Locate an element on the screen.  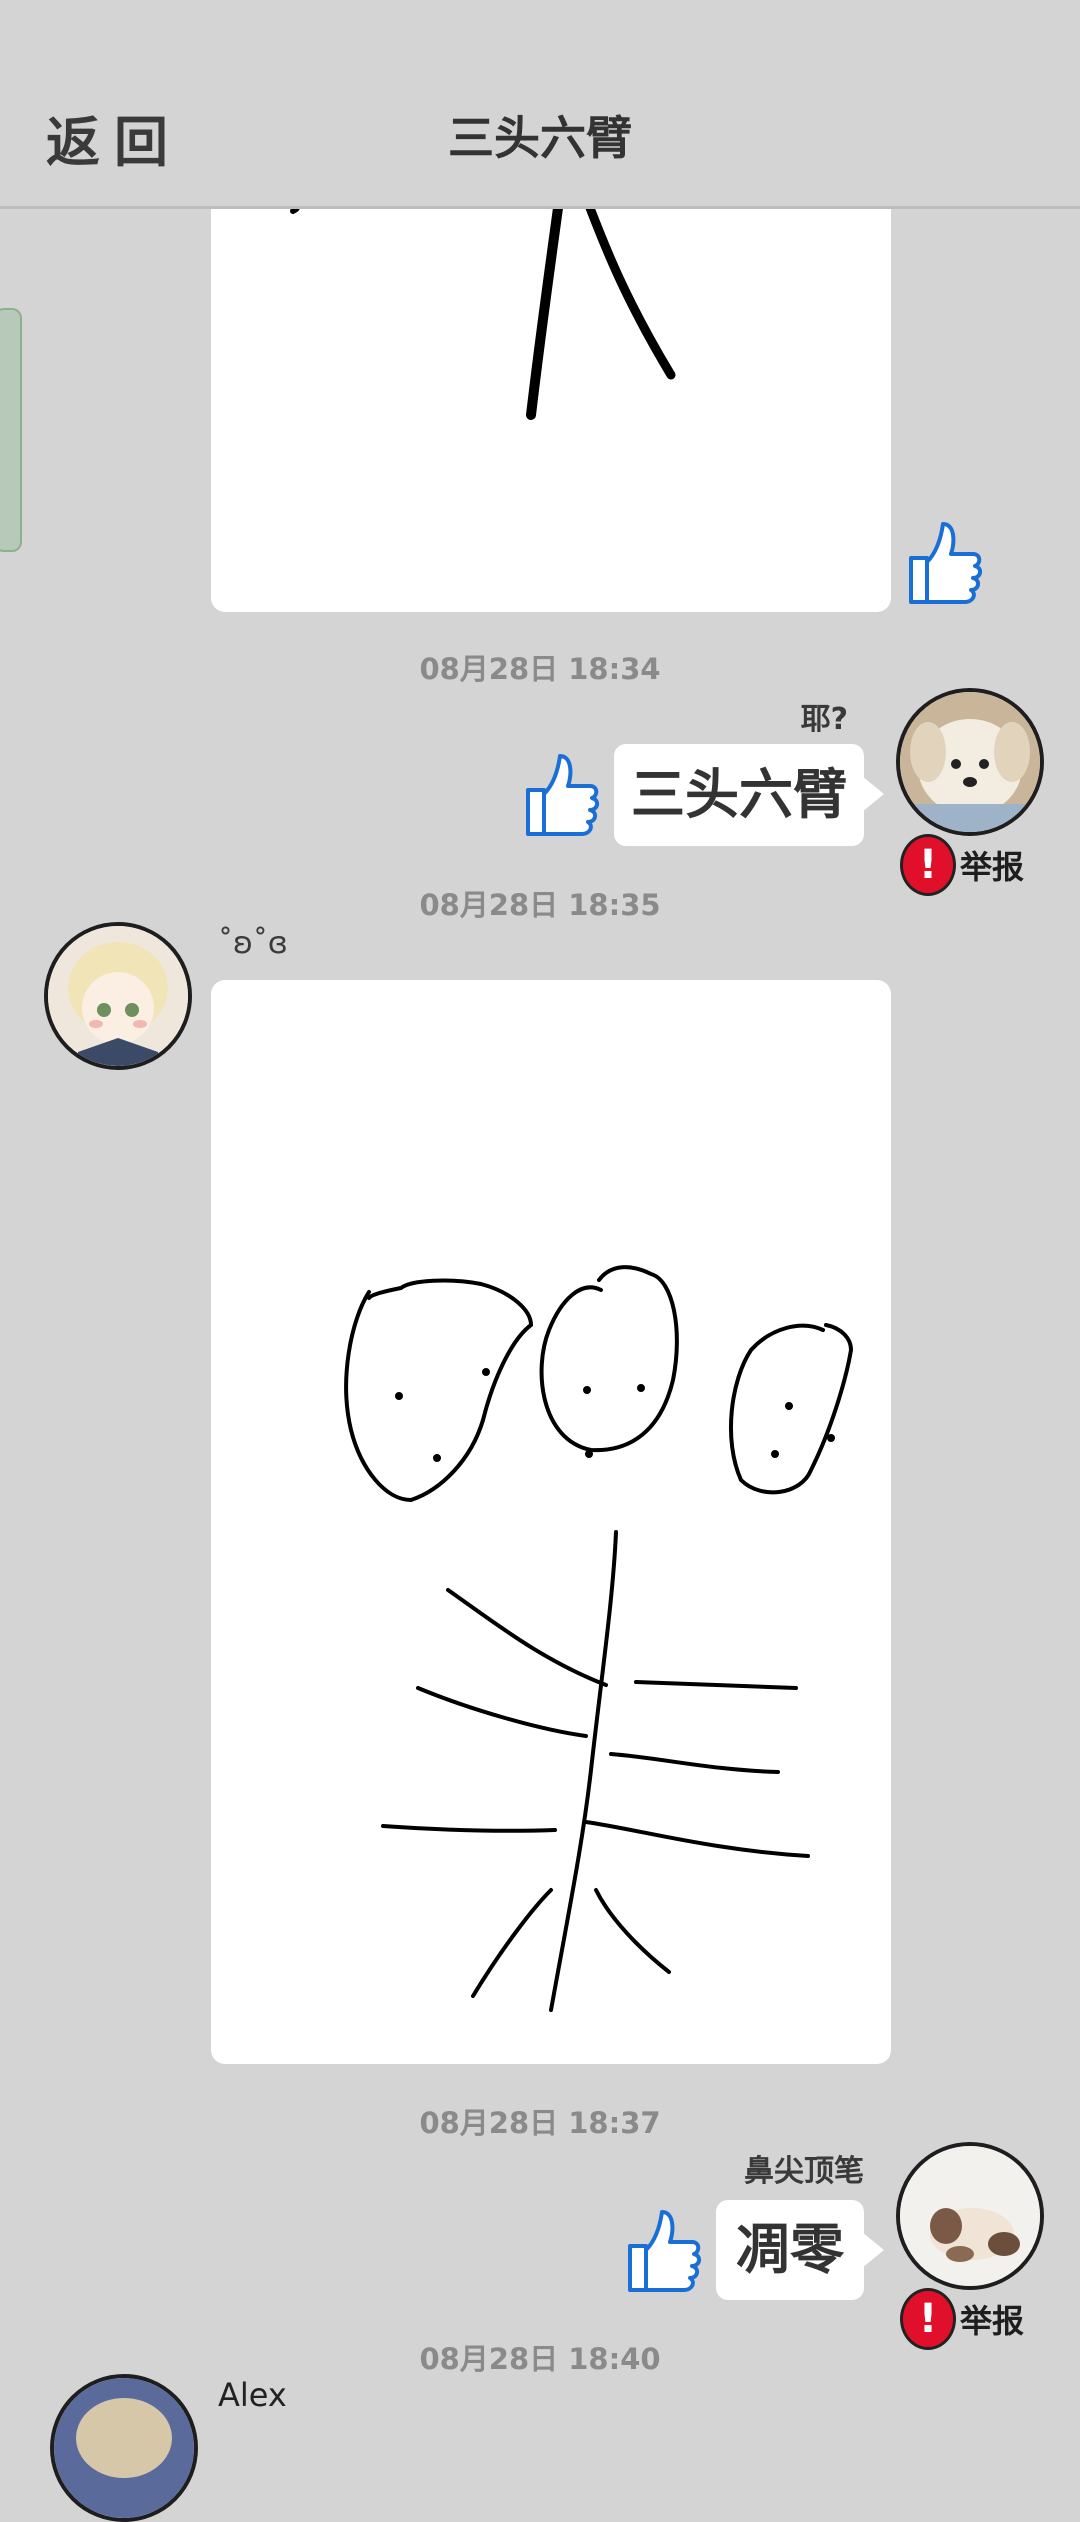
user-avatar-alex is located at coordinates (124, 2448).